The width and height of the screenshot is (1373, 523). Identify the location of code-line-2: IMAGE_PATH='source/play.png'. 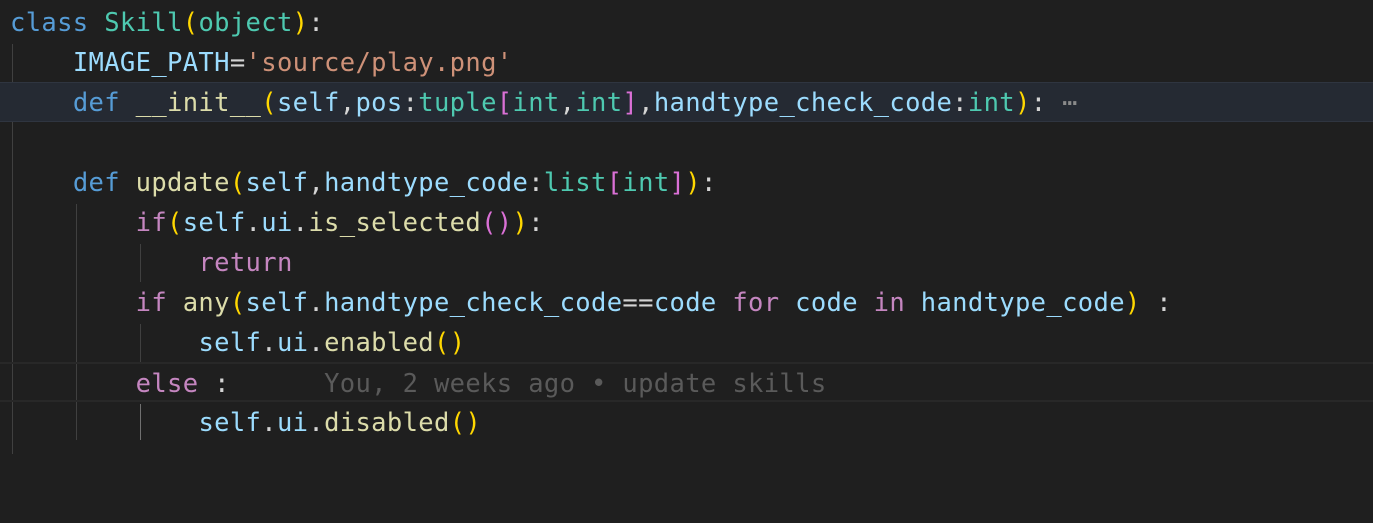
(686, 63).